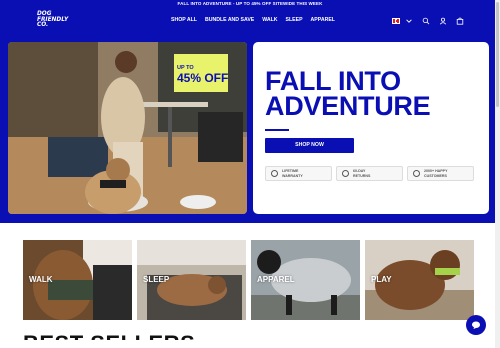  What do you see at coordinates (156, 279) in the screenshot?
I see `category-label: SLEEP` at bounding box center [156, 279].